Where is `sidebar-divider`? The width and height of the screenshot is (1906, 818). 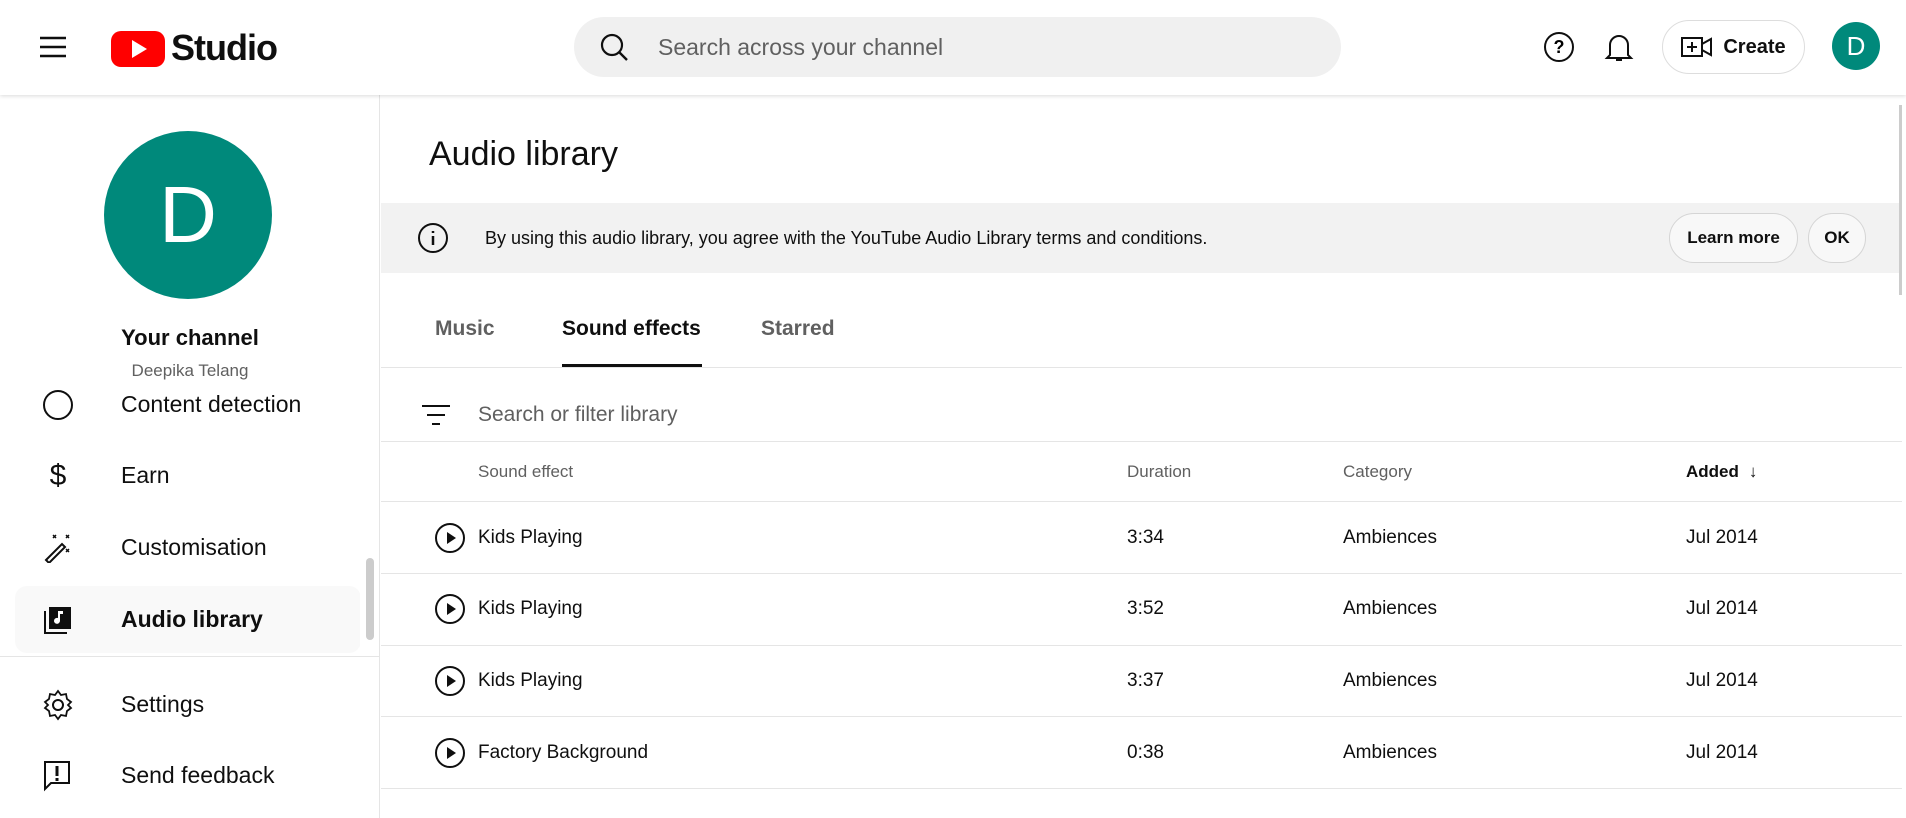
sidebar-divider is located at coordinates (190, 656).